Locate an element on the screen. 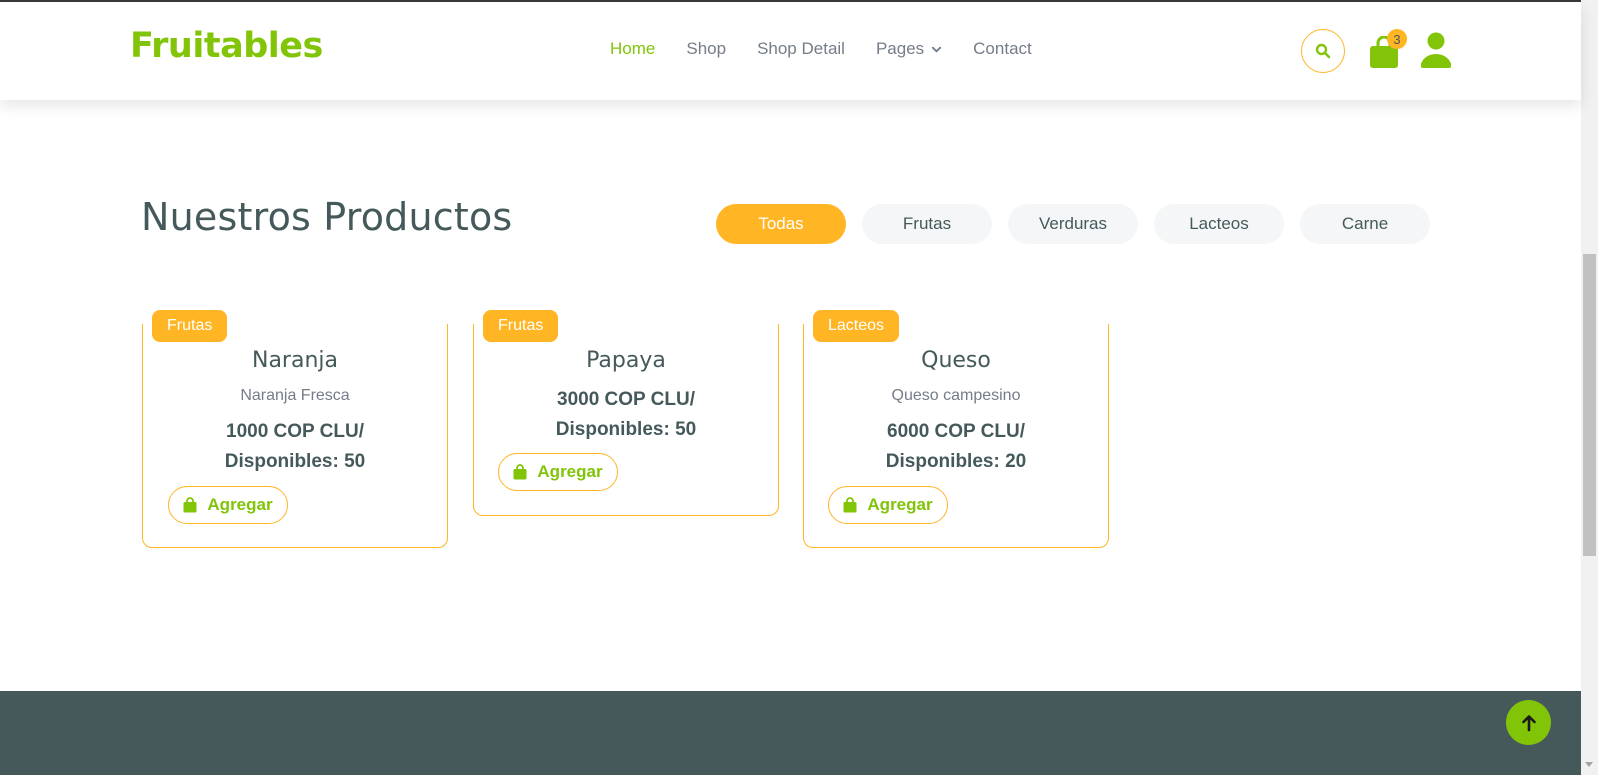 This screenshot has height=775, width=1598. cart-count-badge: 3 is located at coordinates (1397, 39).